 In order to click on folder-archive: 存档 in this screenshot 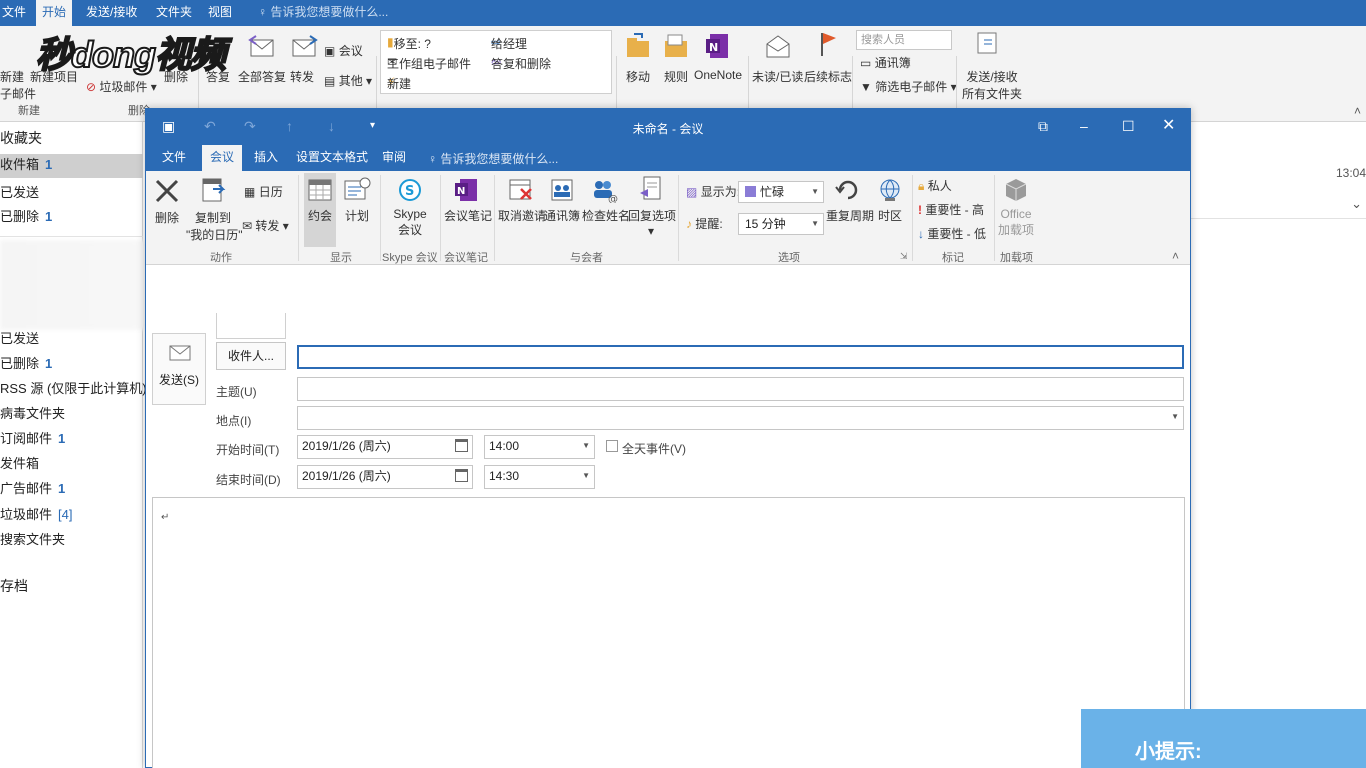, I will do `click(14, 586)`.